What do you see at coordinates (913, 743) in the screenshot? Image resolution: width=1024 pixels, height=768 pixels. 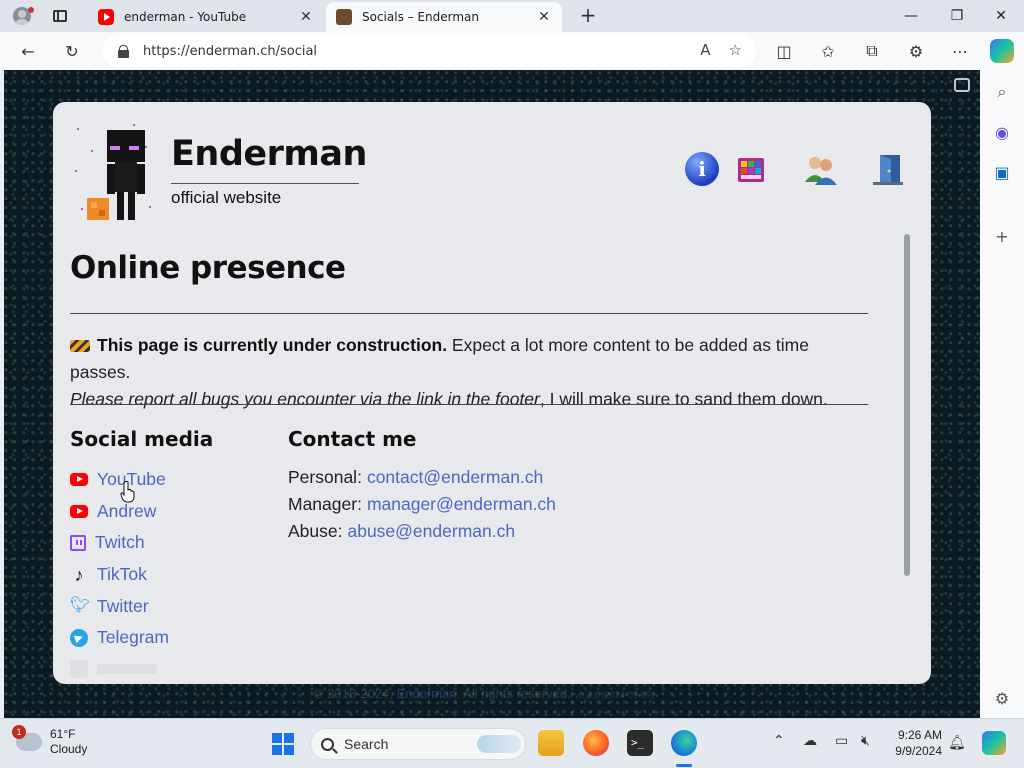 I see `system-clock: 9:26 AM 9/9/2024` at bounding box center [913, 743].